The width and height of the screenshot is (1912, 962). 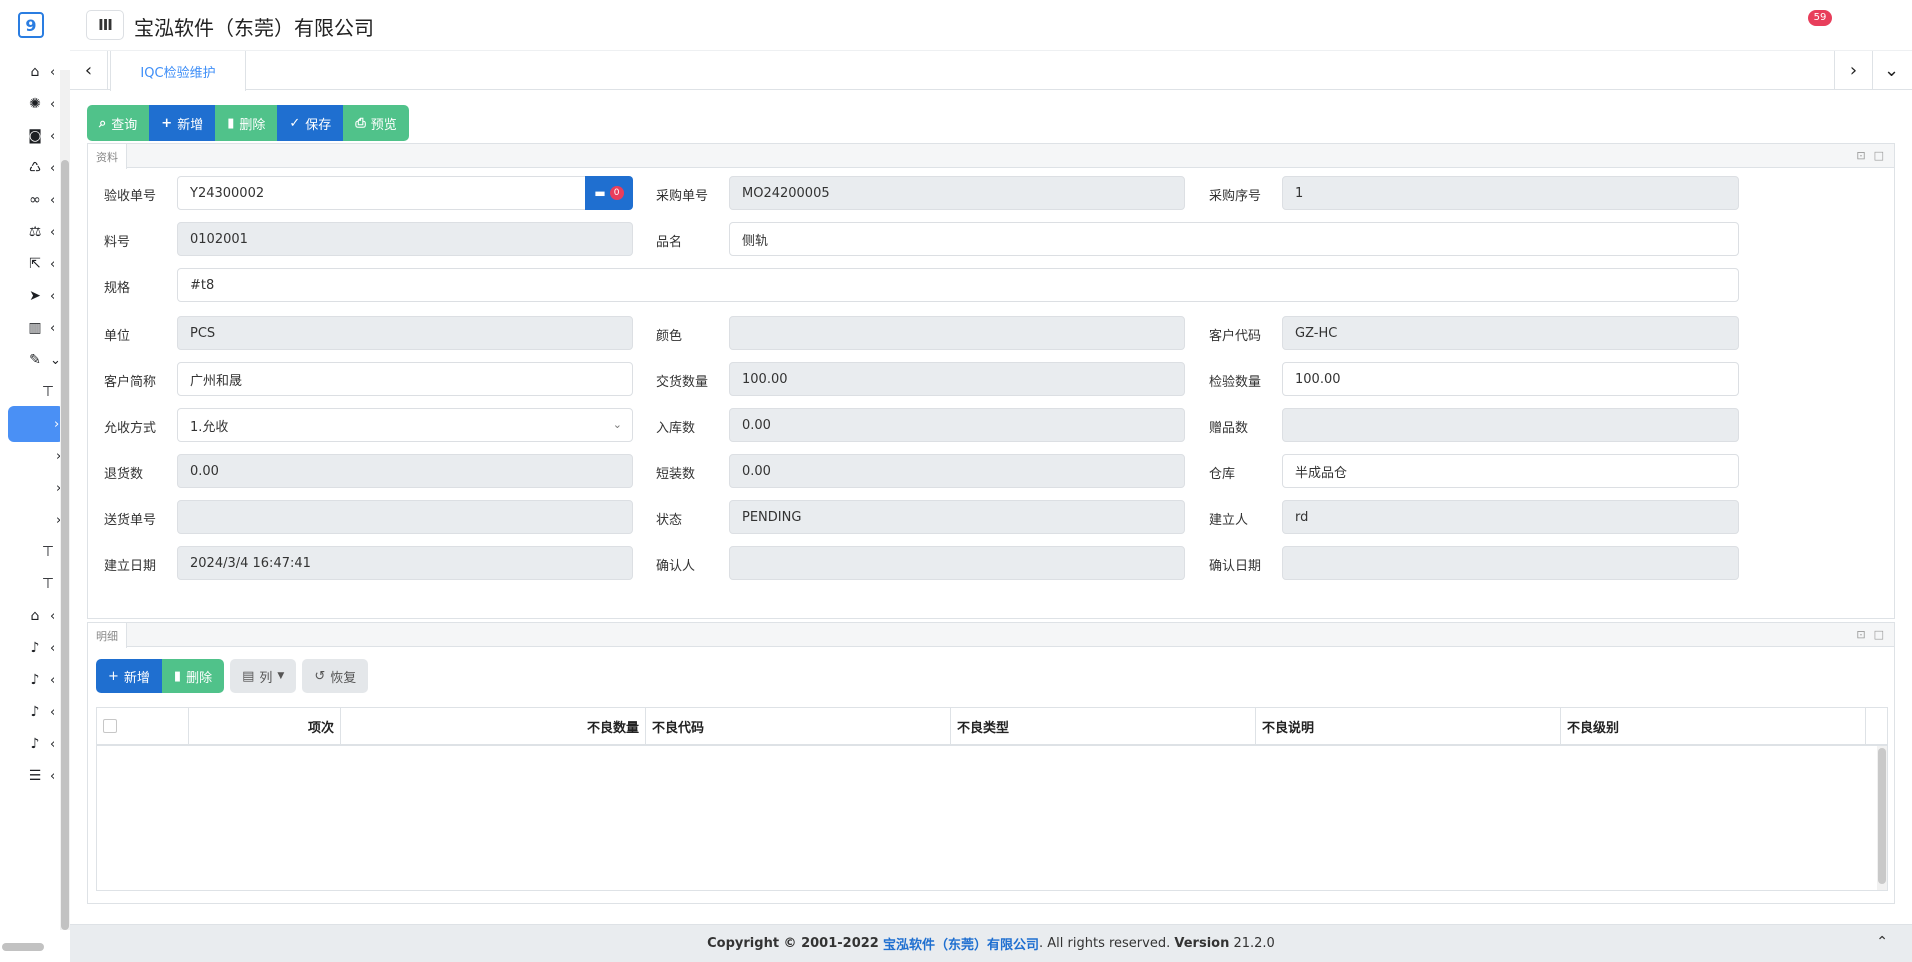 I want to click on sidebar-item-5: ∞ ‹, so click(x=34, y=200).